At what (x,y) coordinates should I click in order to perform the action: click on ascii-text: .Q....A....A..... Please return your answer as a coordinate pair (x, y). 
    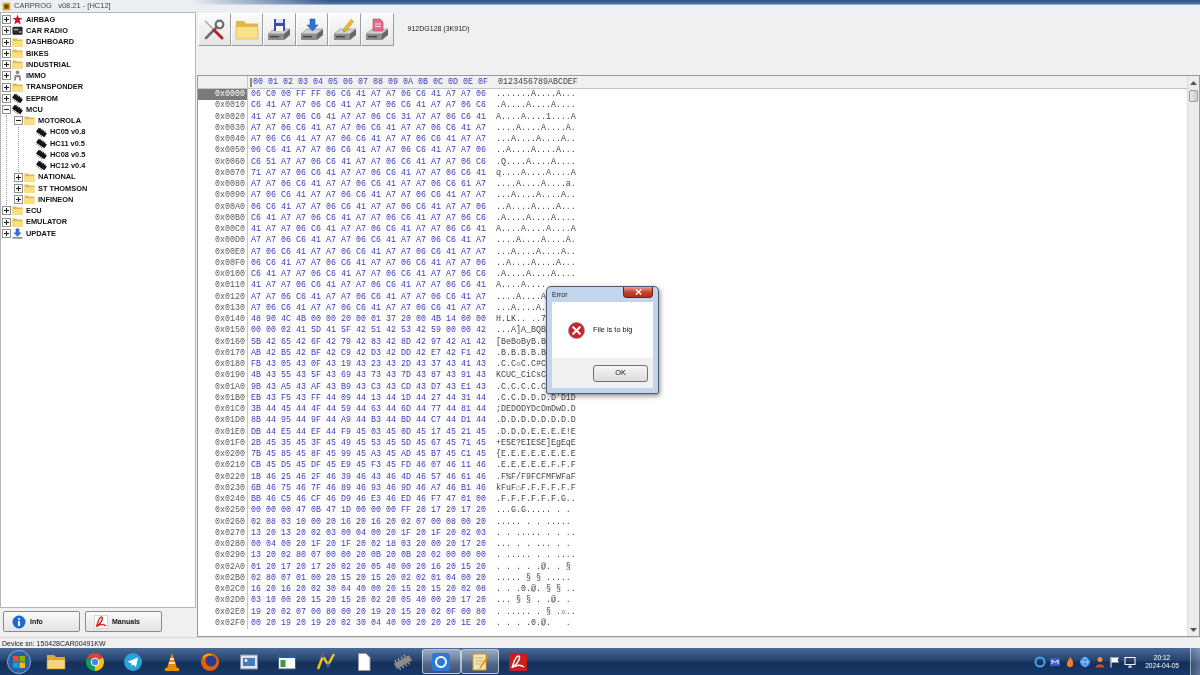
    Looking at the image, I should click on (535, 162).